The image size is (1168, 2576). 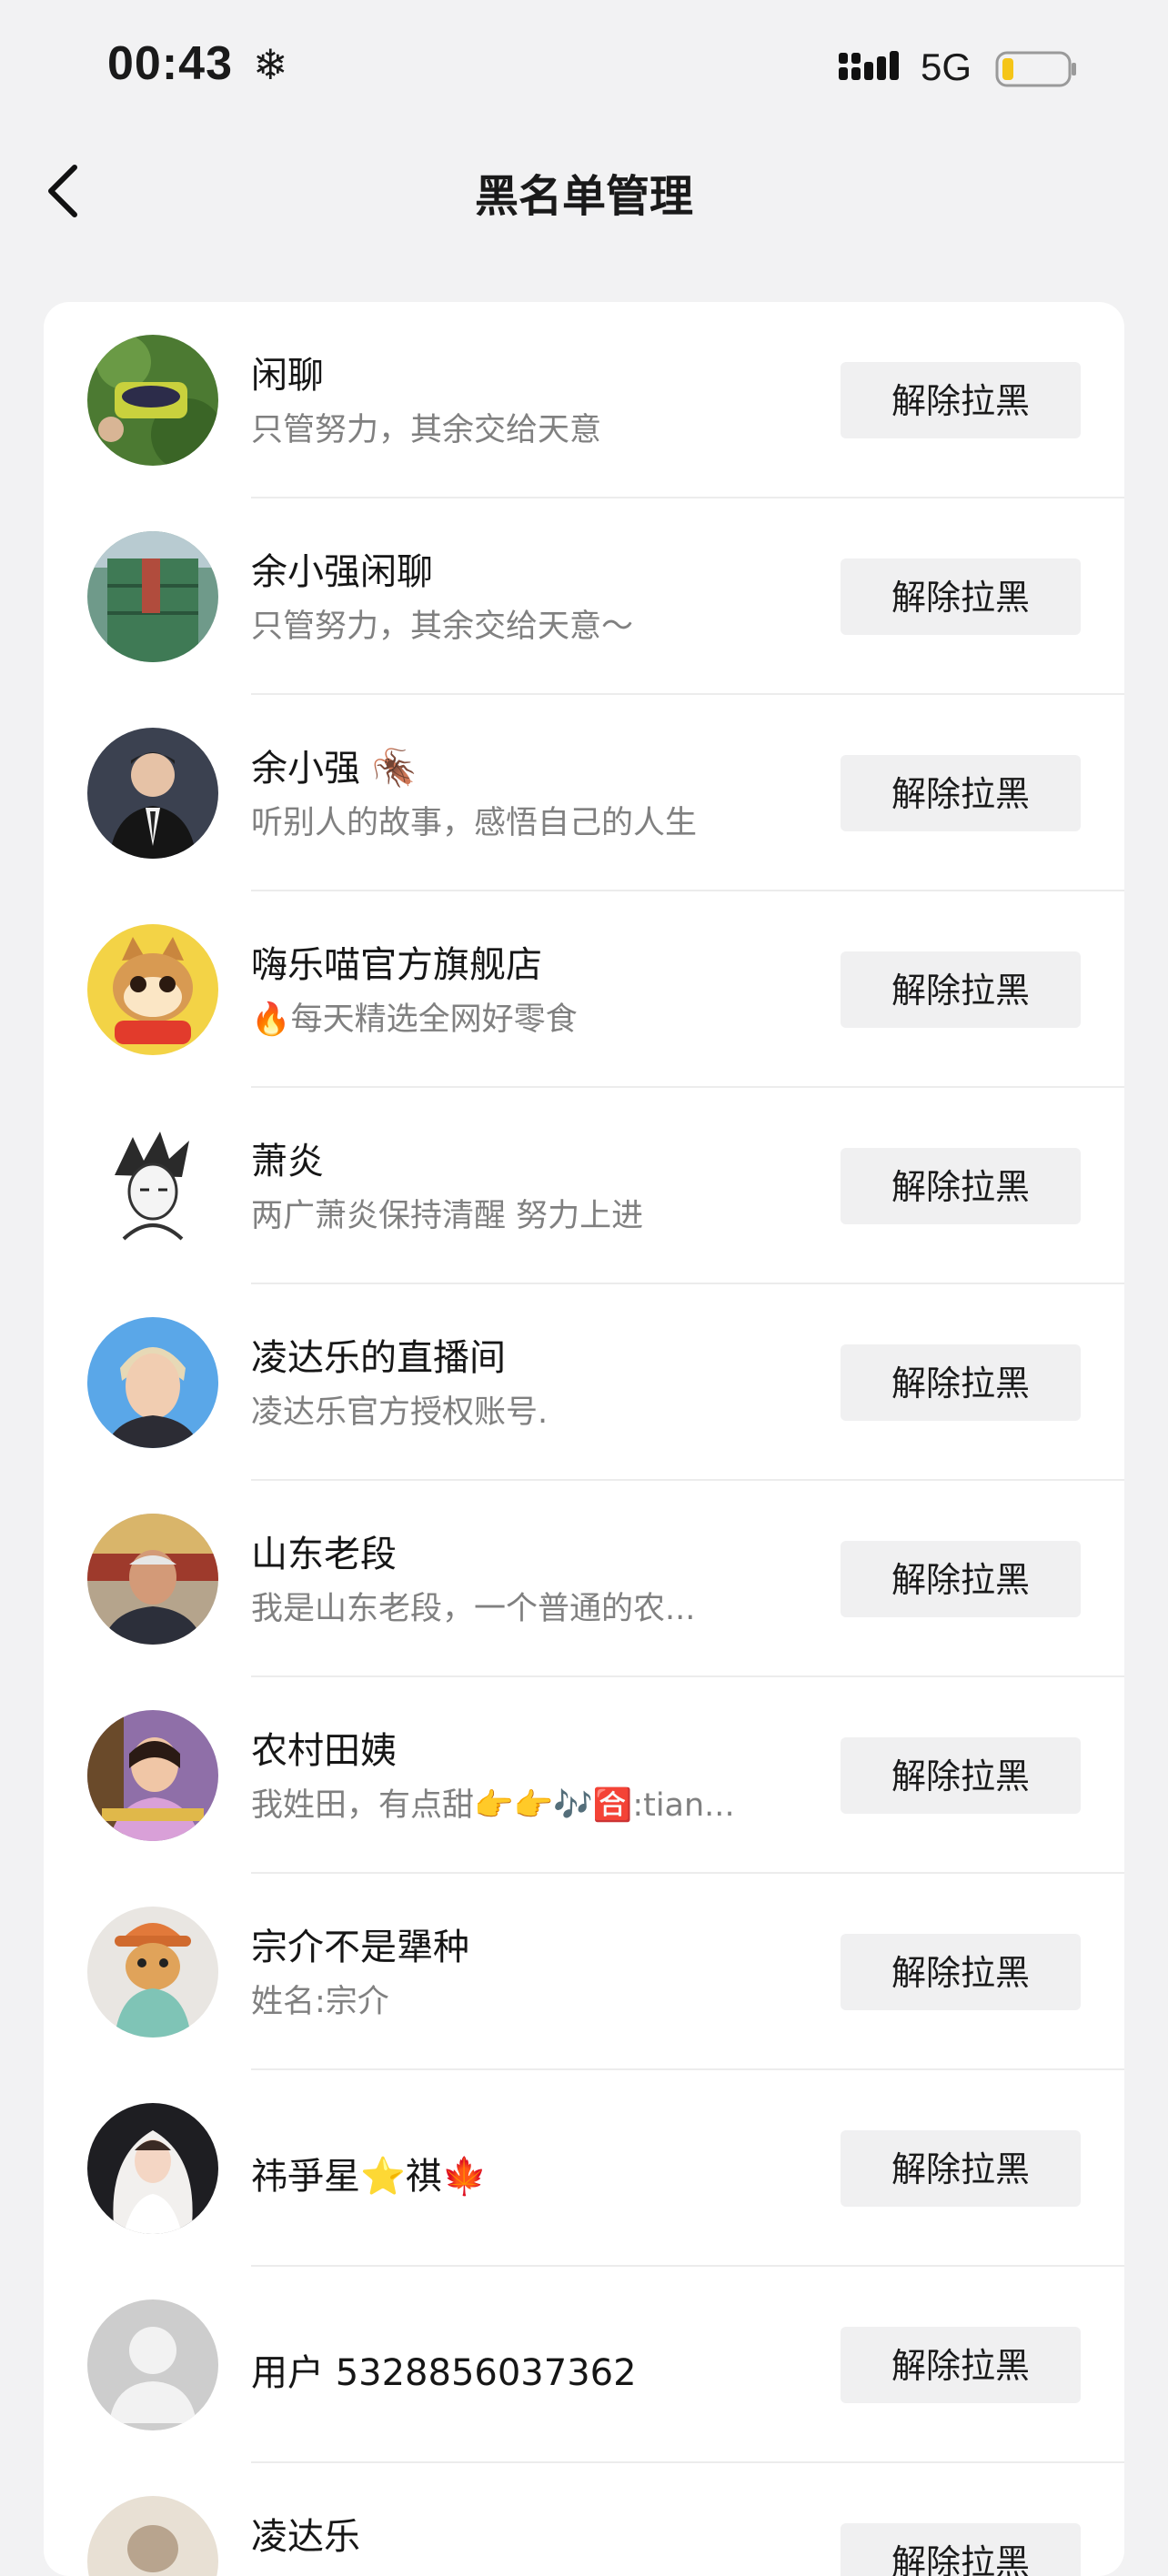 I want to click on user-name: 宗介不是犟种, so click(x=360, y=1947).